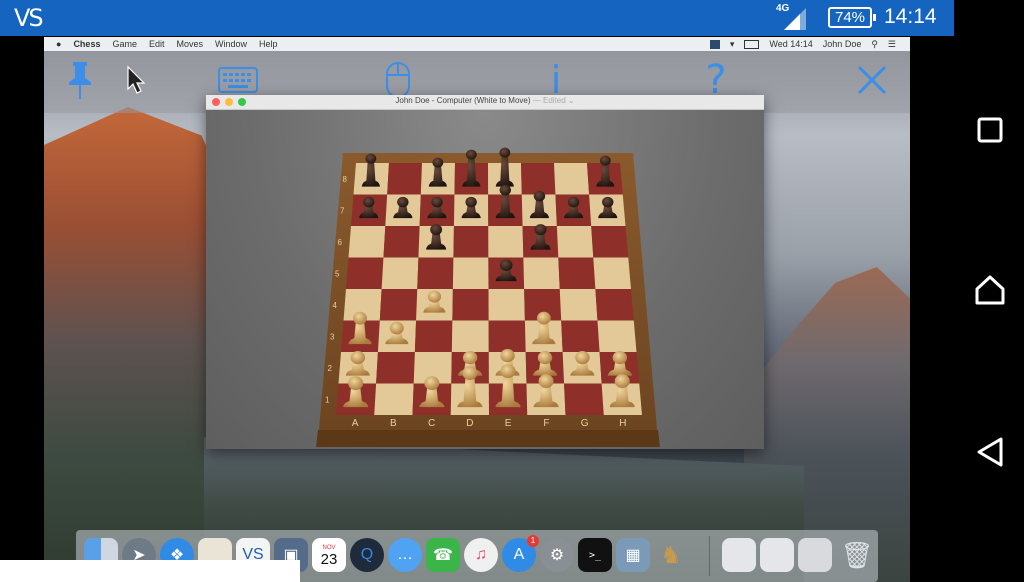 This screenshot has height=582, width=1024. I want to click on rank-label: 1, so click(327, 399).